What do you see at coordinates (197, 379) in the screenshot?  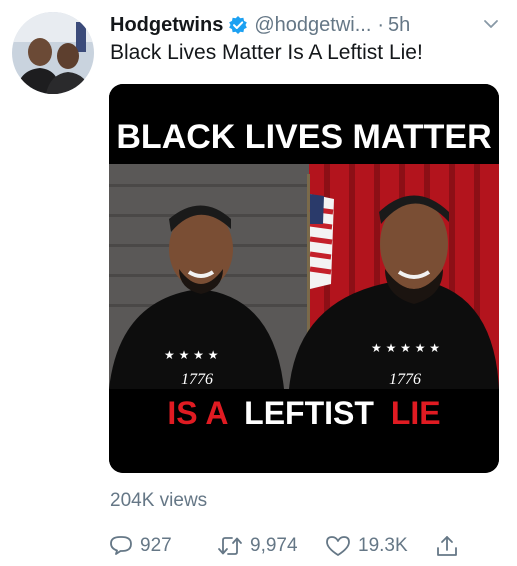 I see `shirt-text-left: 1776` at bounding box center [197, 379].